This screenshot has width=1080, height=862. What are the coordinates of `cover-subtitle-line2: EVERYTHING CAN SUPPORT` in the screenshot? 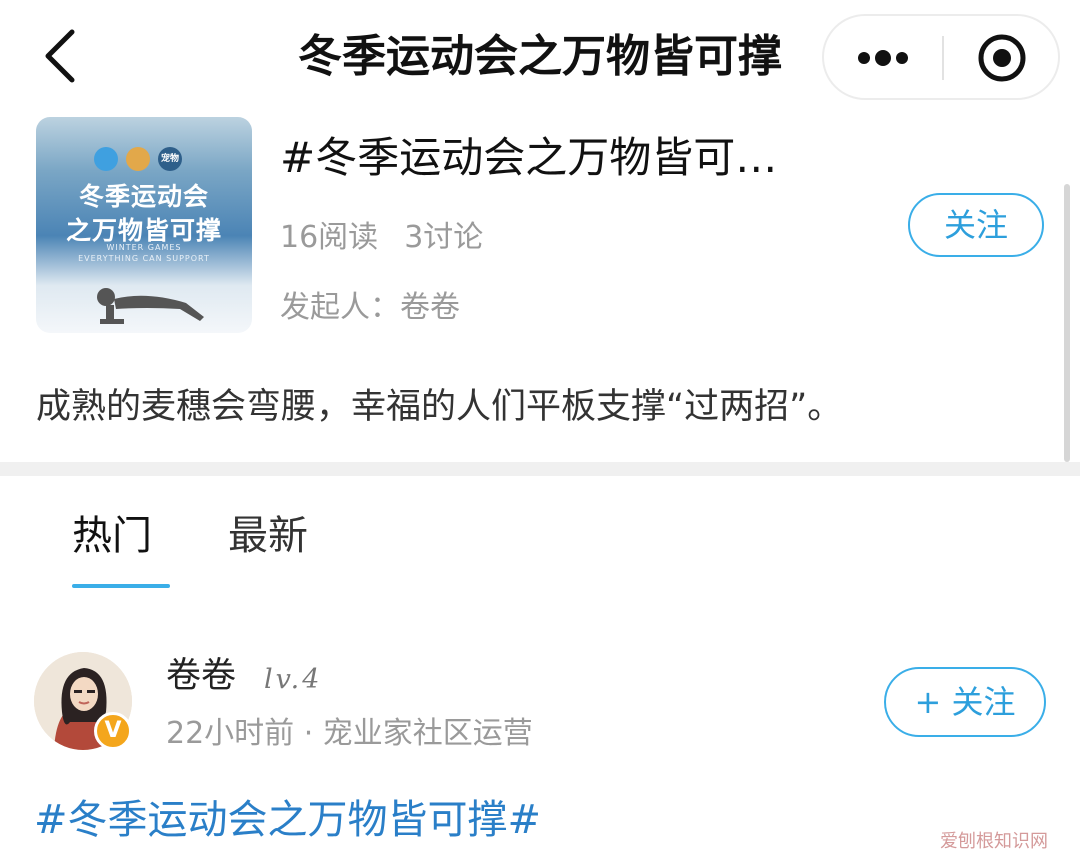 It's located at (144, 258).